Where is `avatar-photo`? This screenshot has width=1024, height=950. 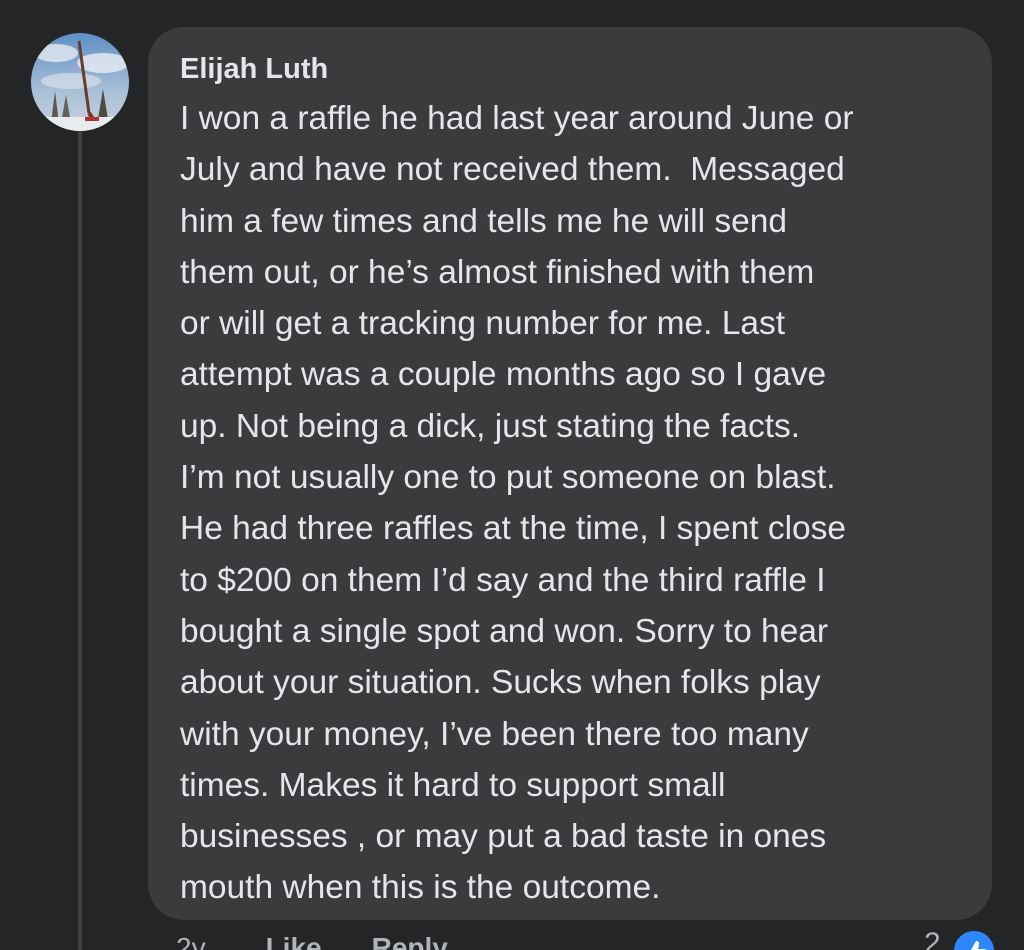
avatar-photo is located at coordinates (80, 82).